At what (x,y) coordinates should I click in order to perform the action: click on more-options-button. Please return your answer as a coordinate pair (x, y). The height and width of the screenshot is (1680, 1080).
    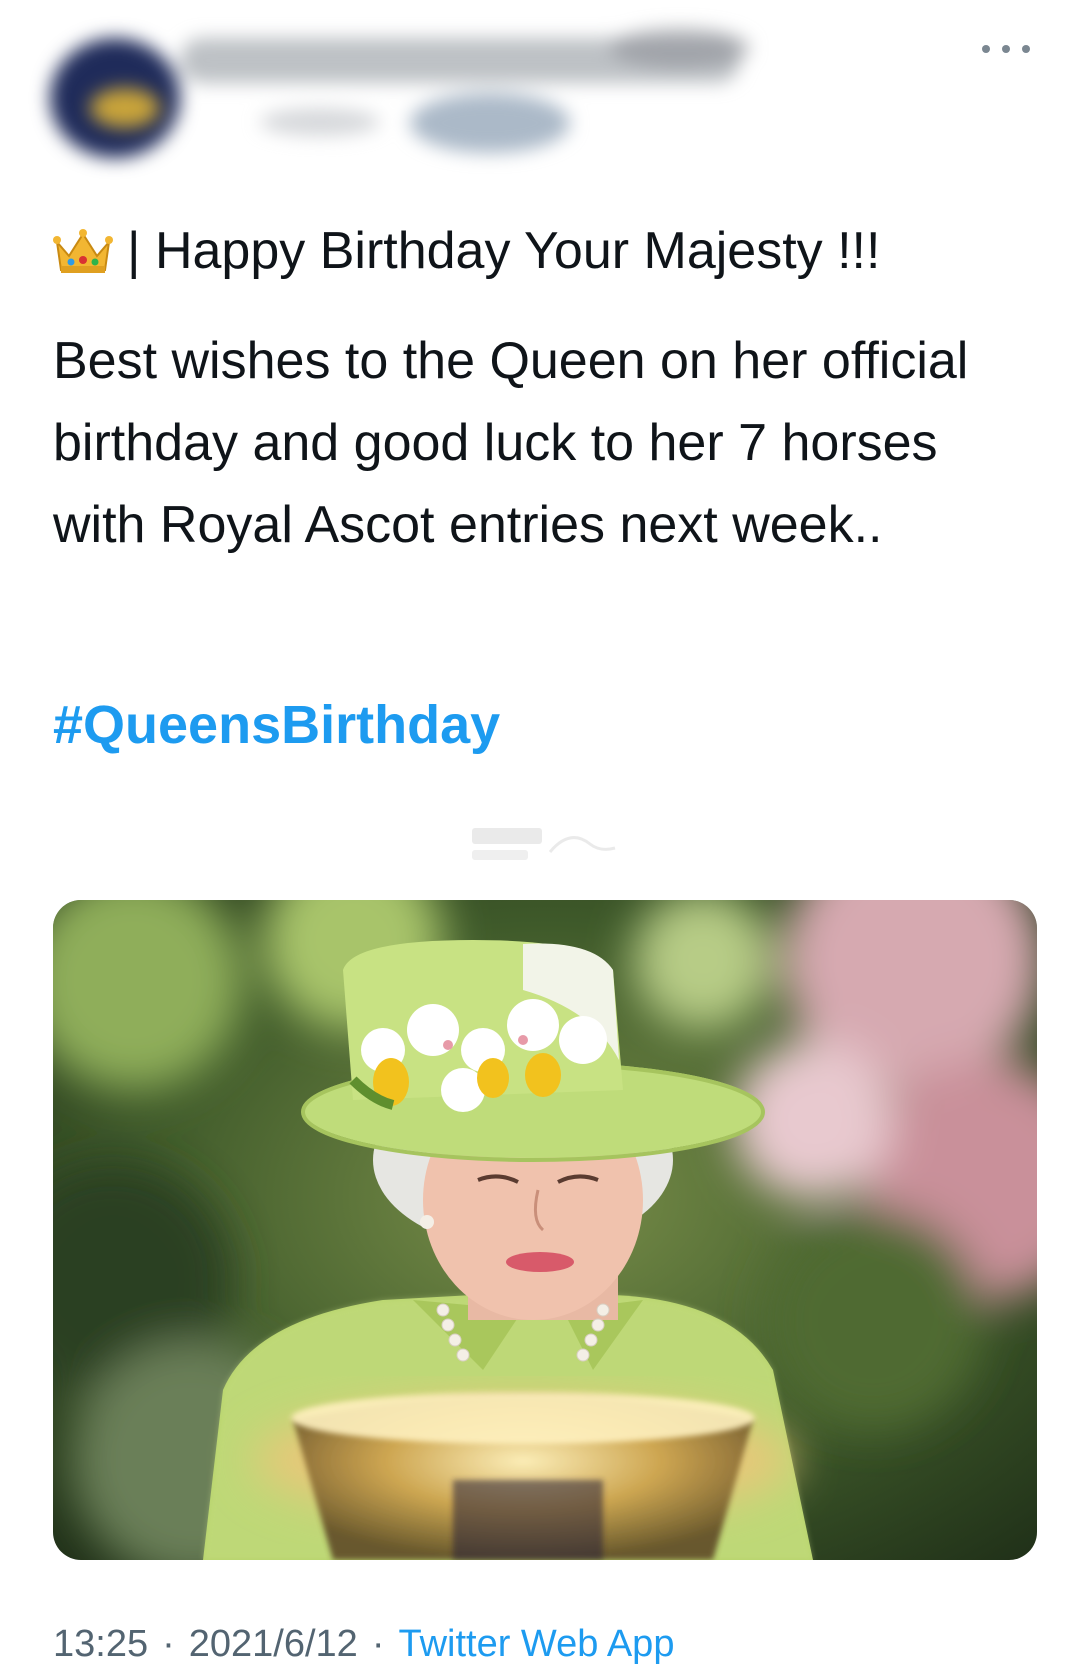
    Looking at the image, I should click on (1006, 49).